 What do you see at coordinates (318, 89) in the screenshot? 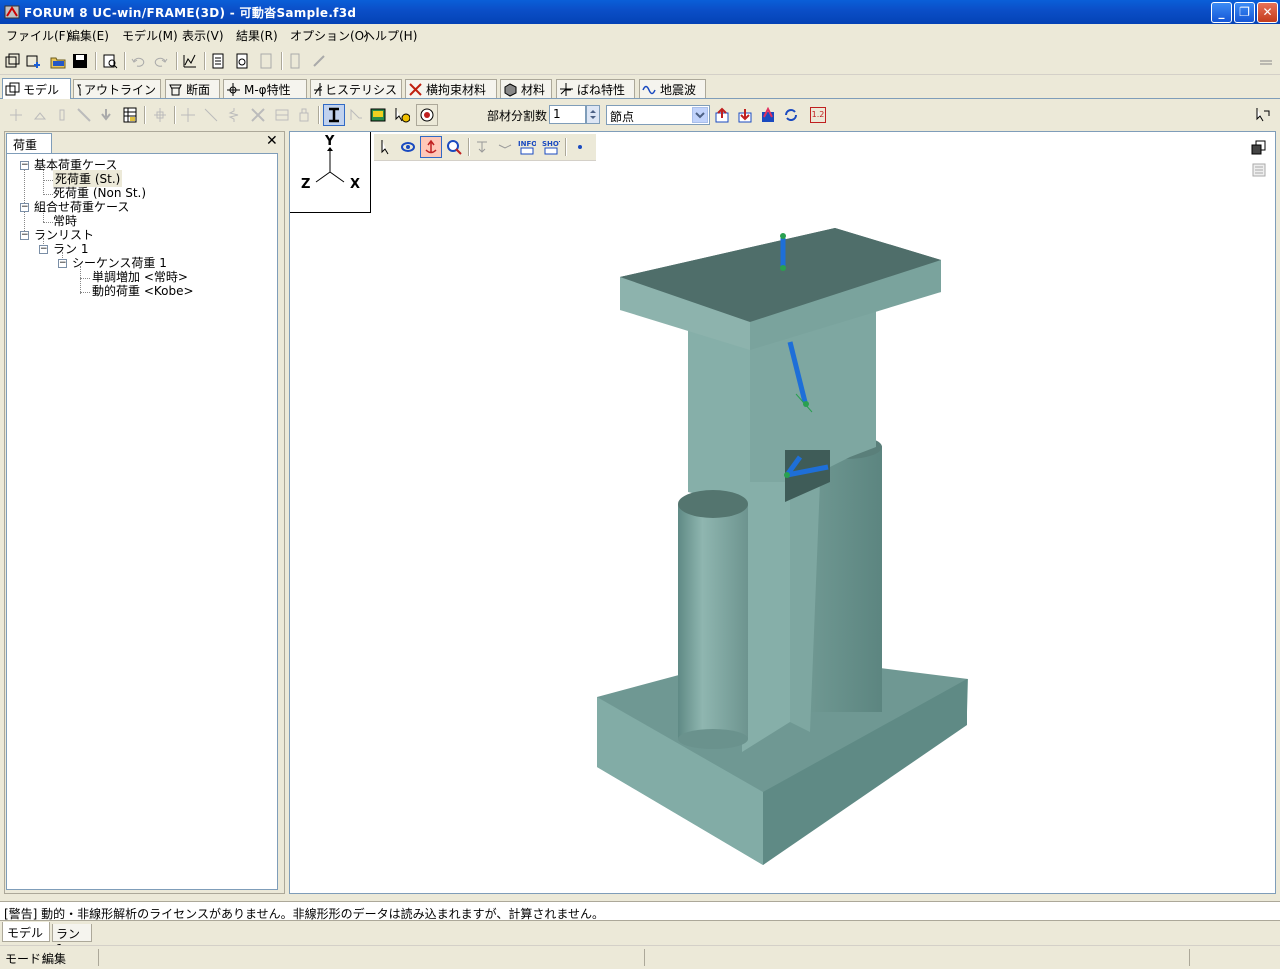
I see `hysteresis-icon` at bounding box center [318, 89].